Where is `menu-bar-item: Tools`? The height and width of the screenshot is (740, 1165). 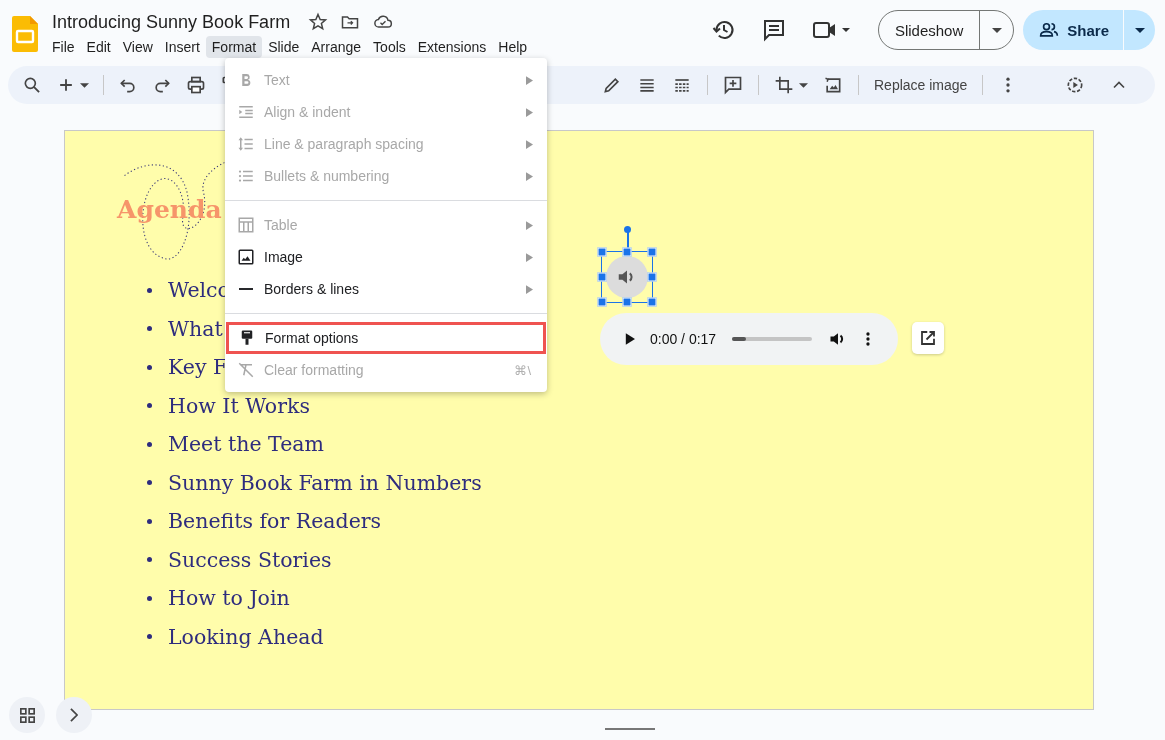 menu-bar-item: Tools is located at coordinates (389, 47).